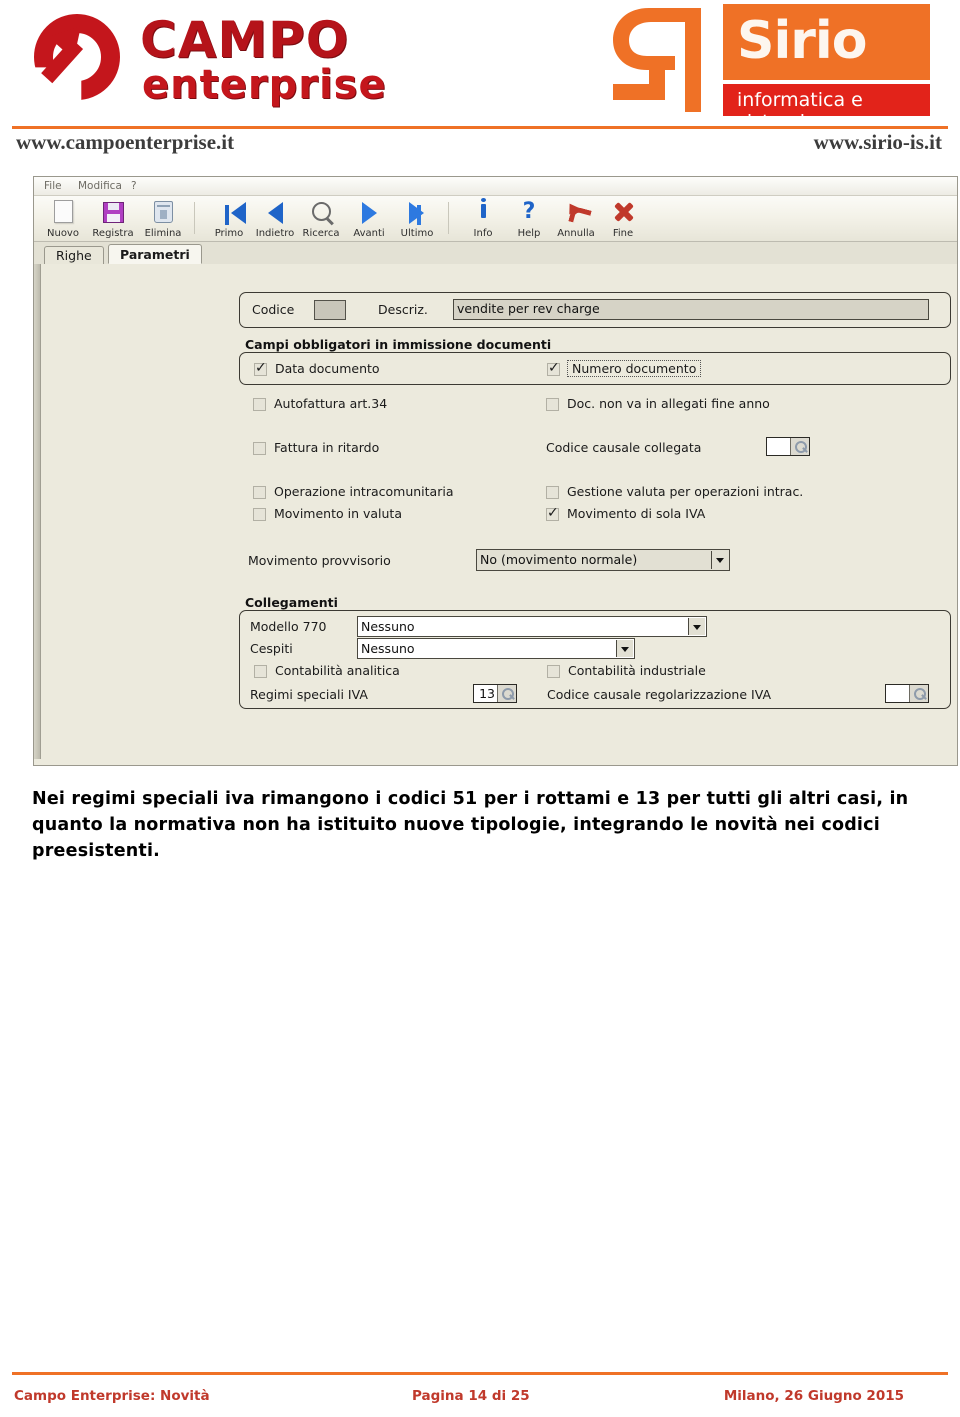 This screenshot has width=960, height=1417. Describe the element at coordinates (53, 186) in the screenshot. I see `menu-item-file: File` at that location.